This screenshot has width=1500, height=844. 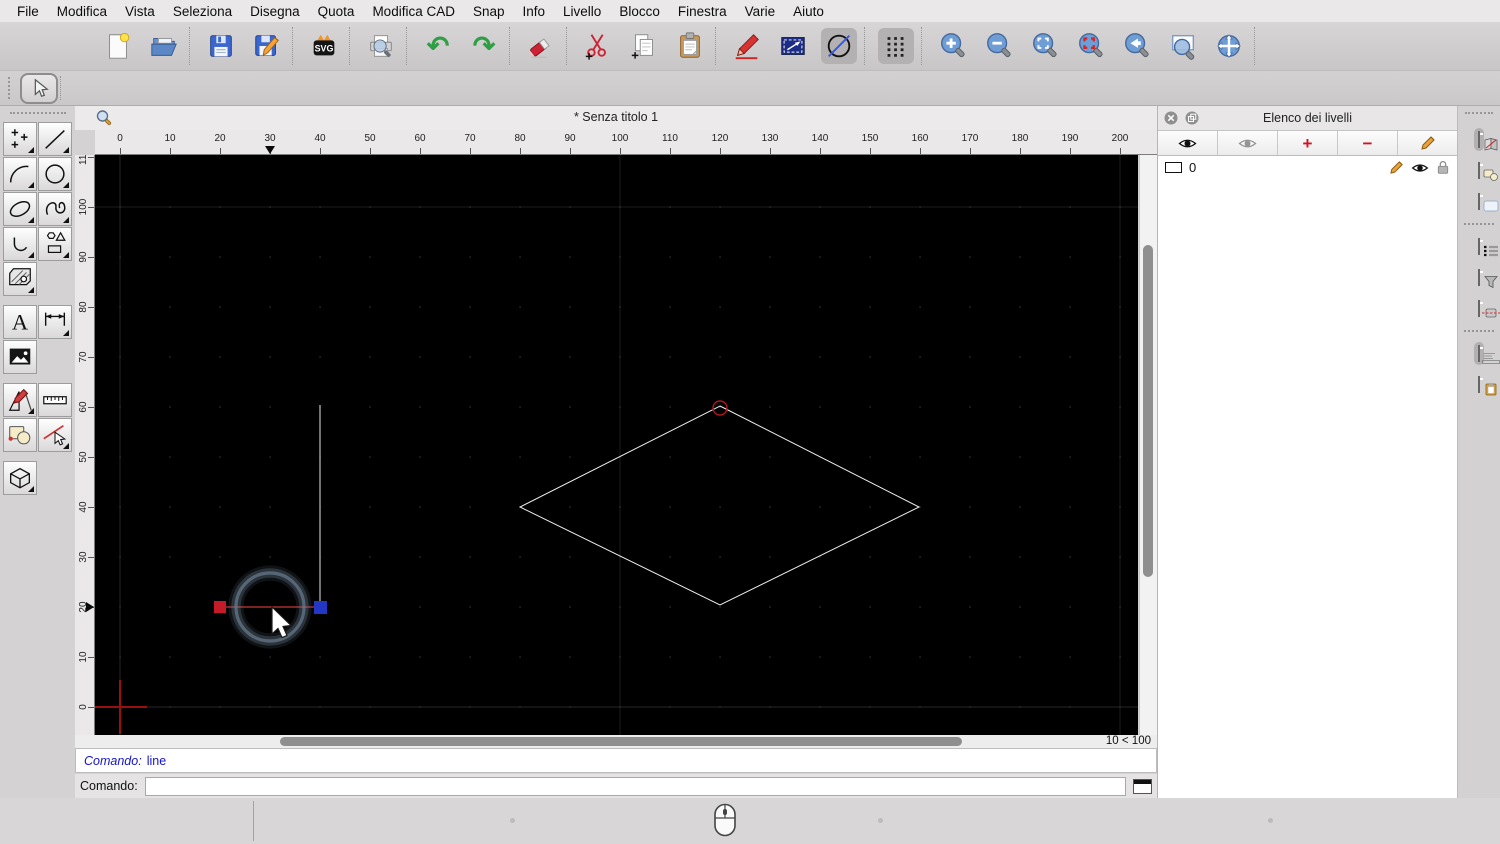 What do you see at coordinates (202, 11) in the screenshot?
I see `menu-seleziona: Seleziona` at bounding box center [202, 11].